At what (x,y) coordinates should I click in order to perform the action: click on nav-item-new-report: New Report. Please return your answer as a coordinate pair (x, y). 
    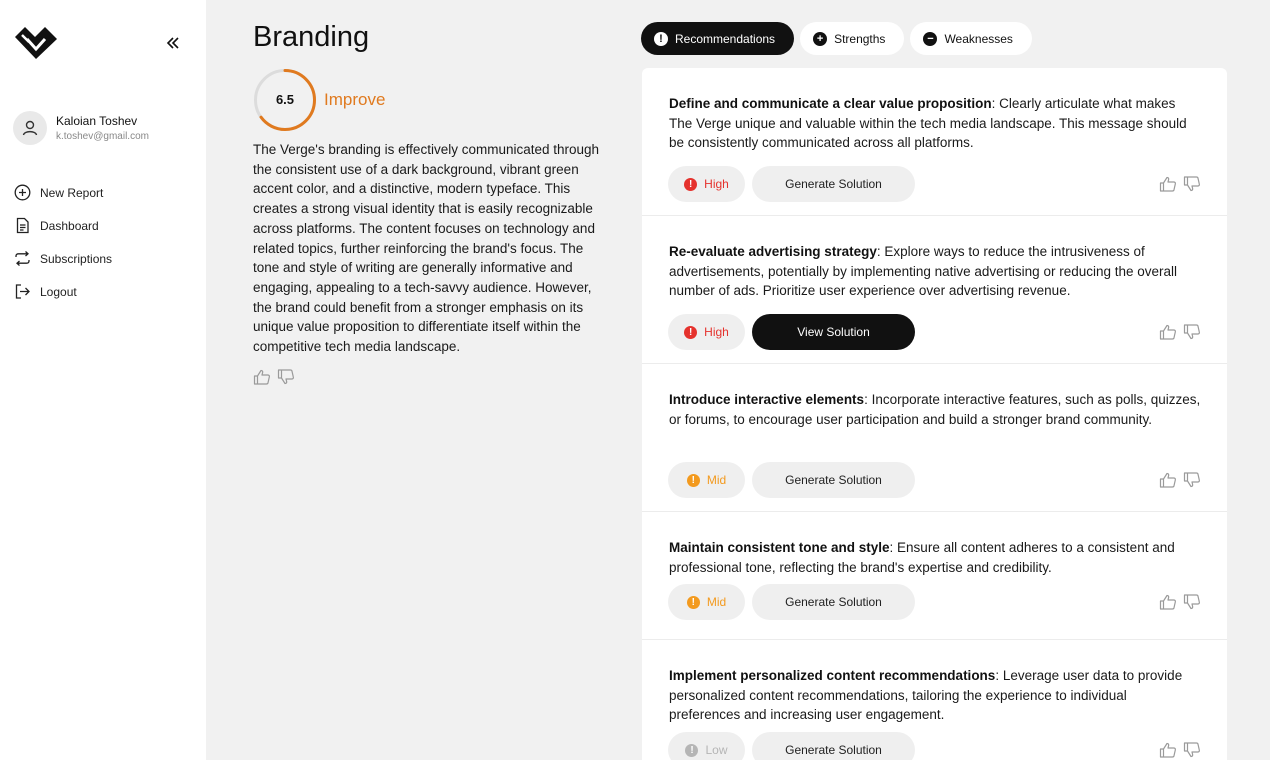
    Looking at the image, I should click on (62, 192).